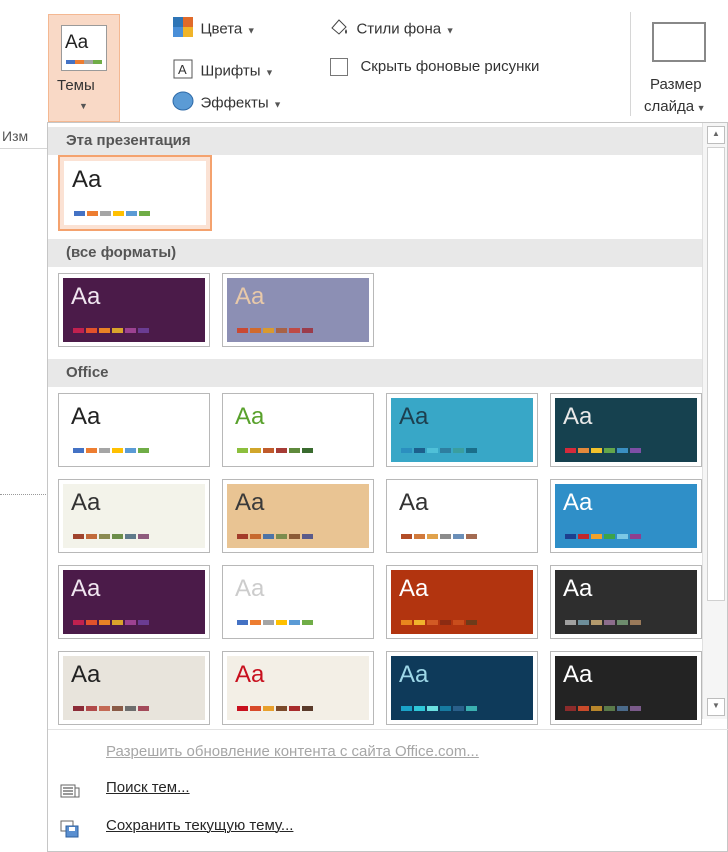  I want to click on effects-label: Эффекты, so click(234, 103).